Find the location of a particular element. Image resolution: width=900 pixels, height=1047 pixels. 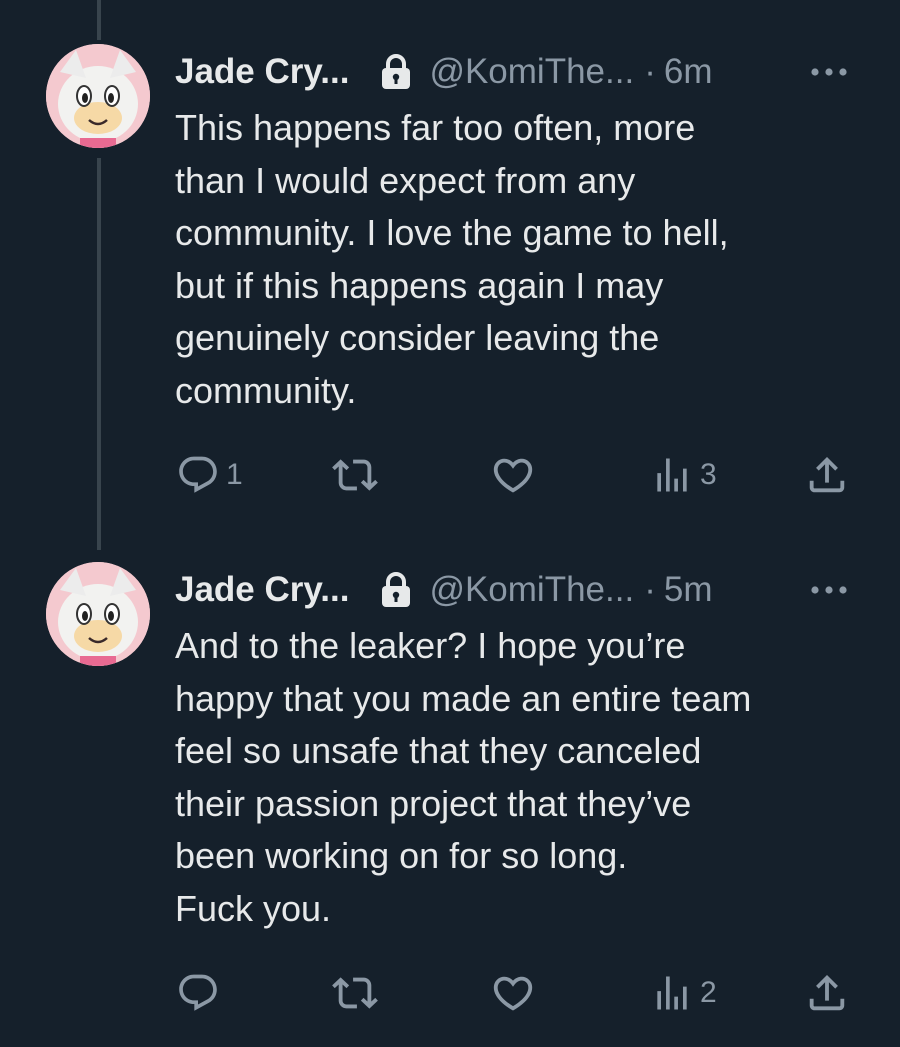

reply-button: 1 is located at coordinates (209, 475).